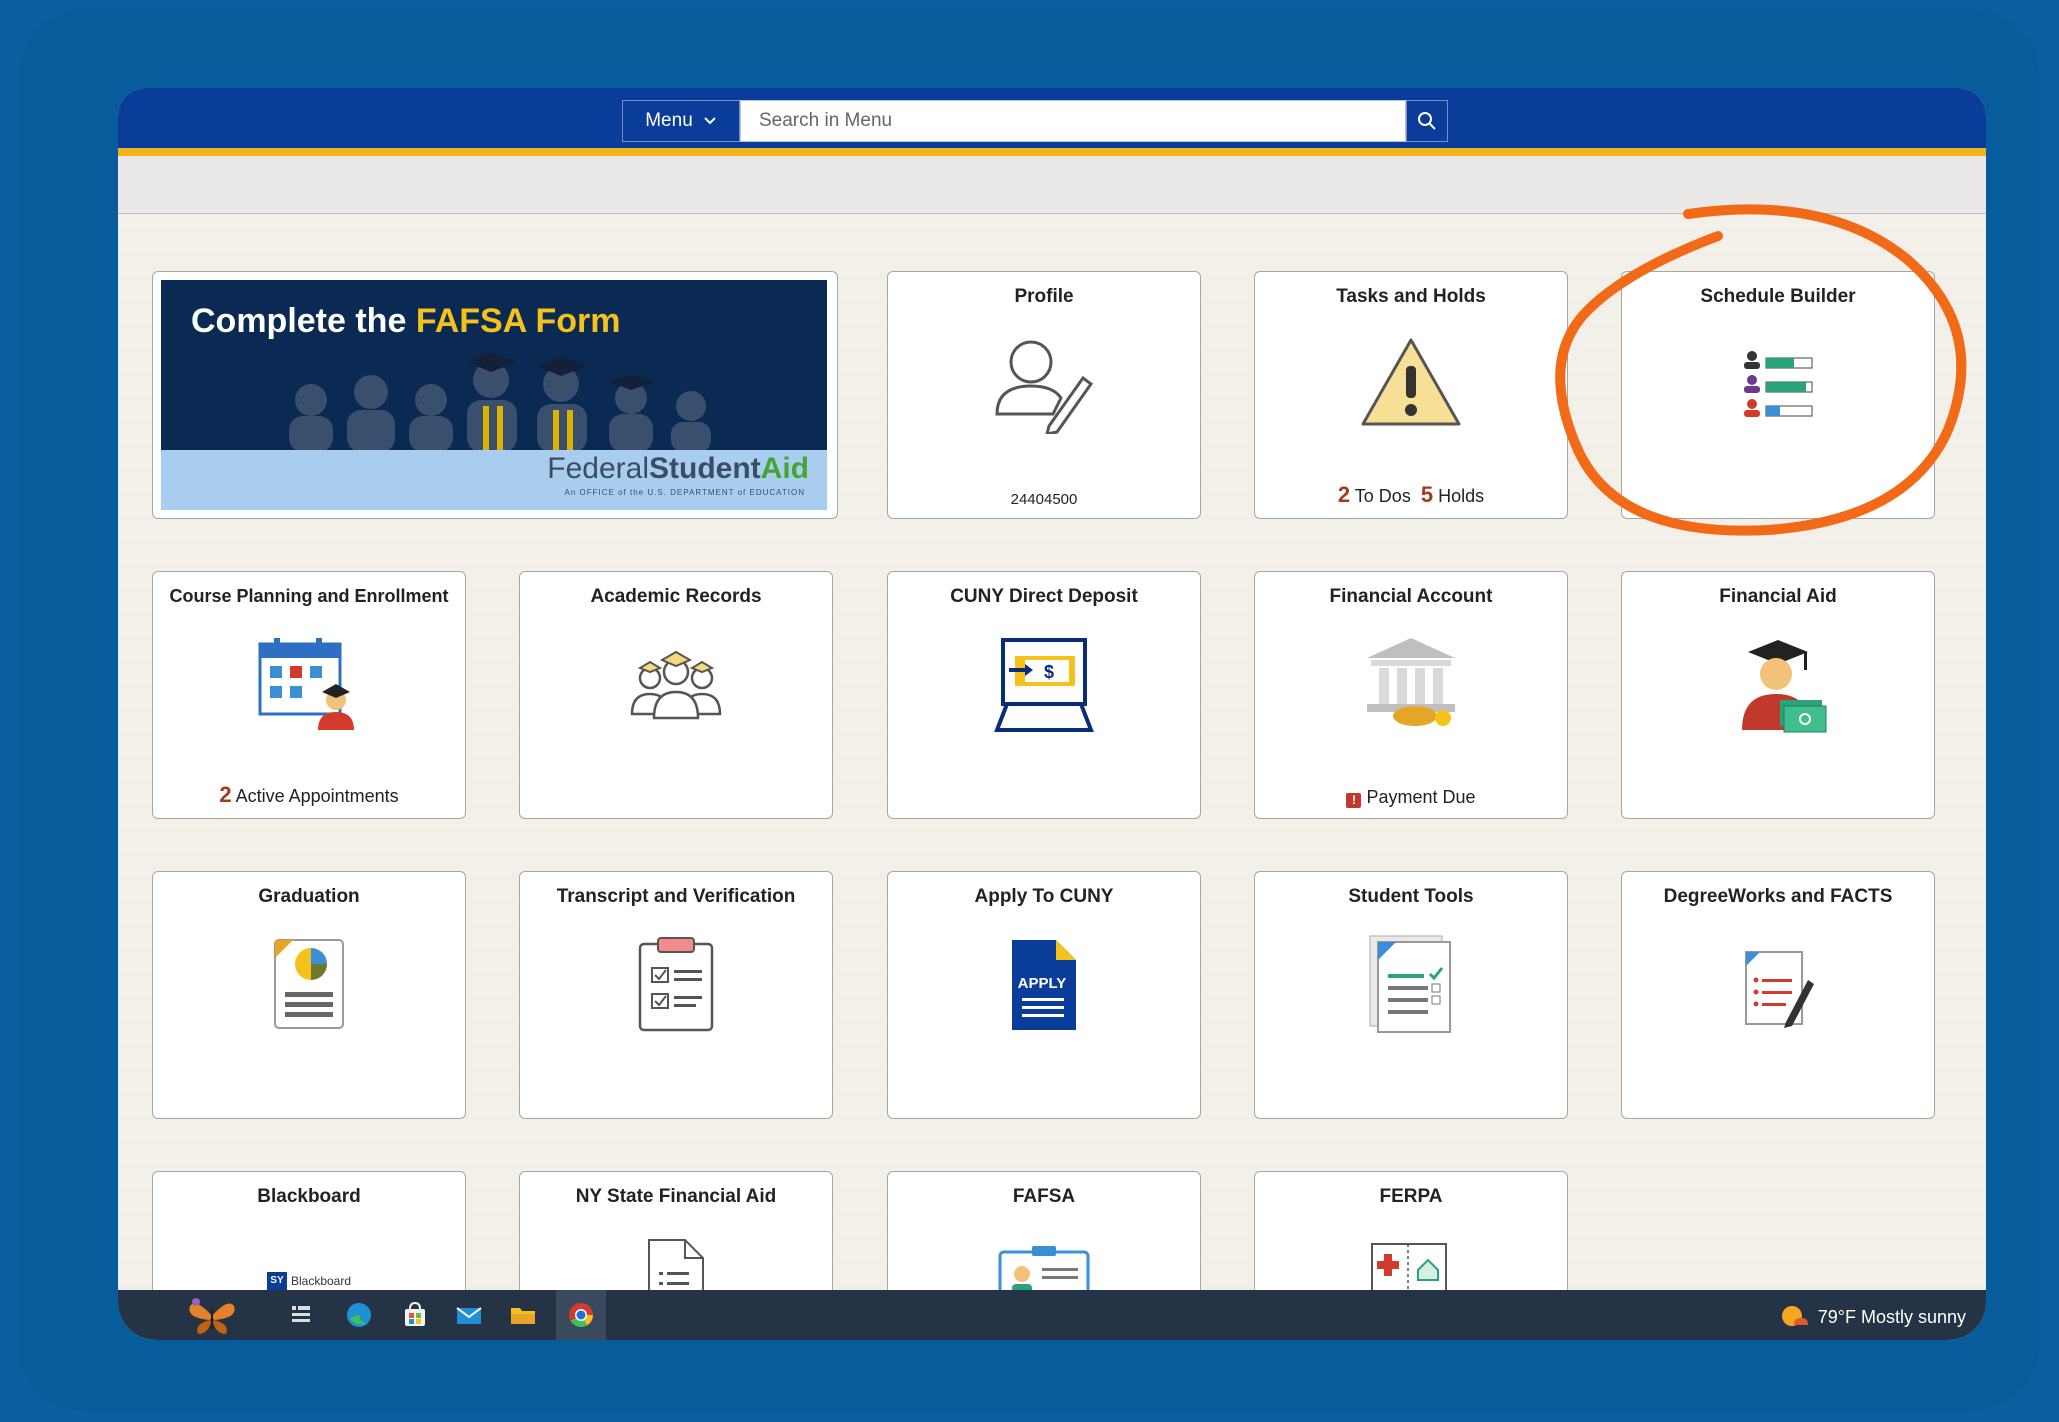 This screenshot has width=2059, height=1422. Describe the element at coordinates (1411, 896) in the screenshot. I see `tile-title: Student Tools` at that location.